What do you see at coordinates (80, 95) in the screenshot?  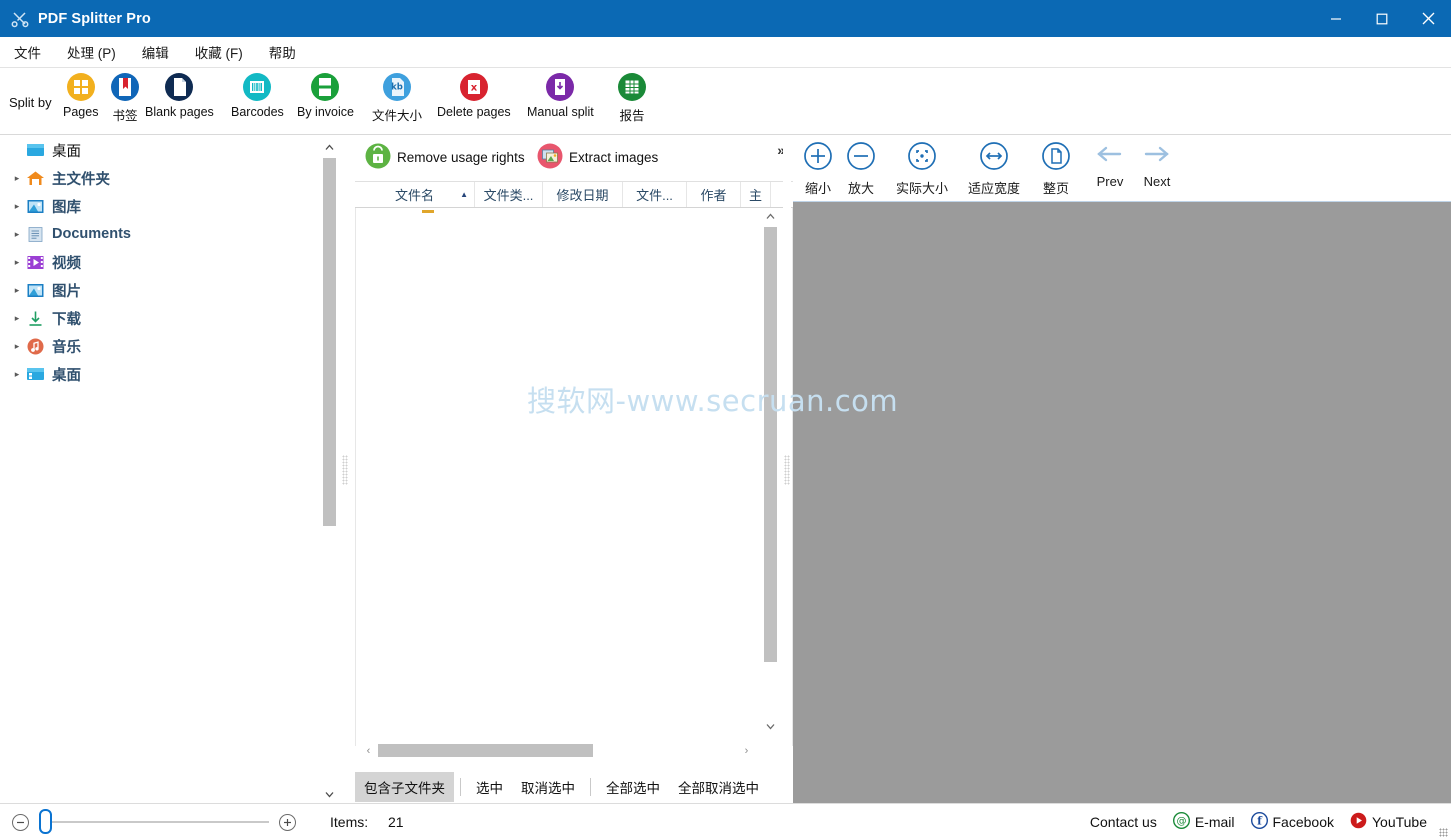 I see `tool-pages: Pages` at bounding box center [80, 95].